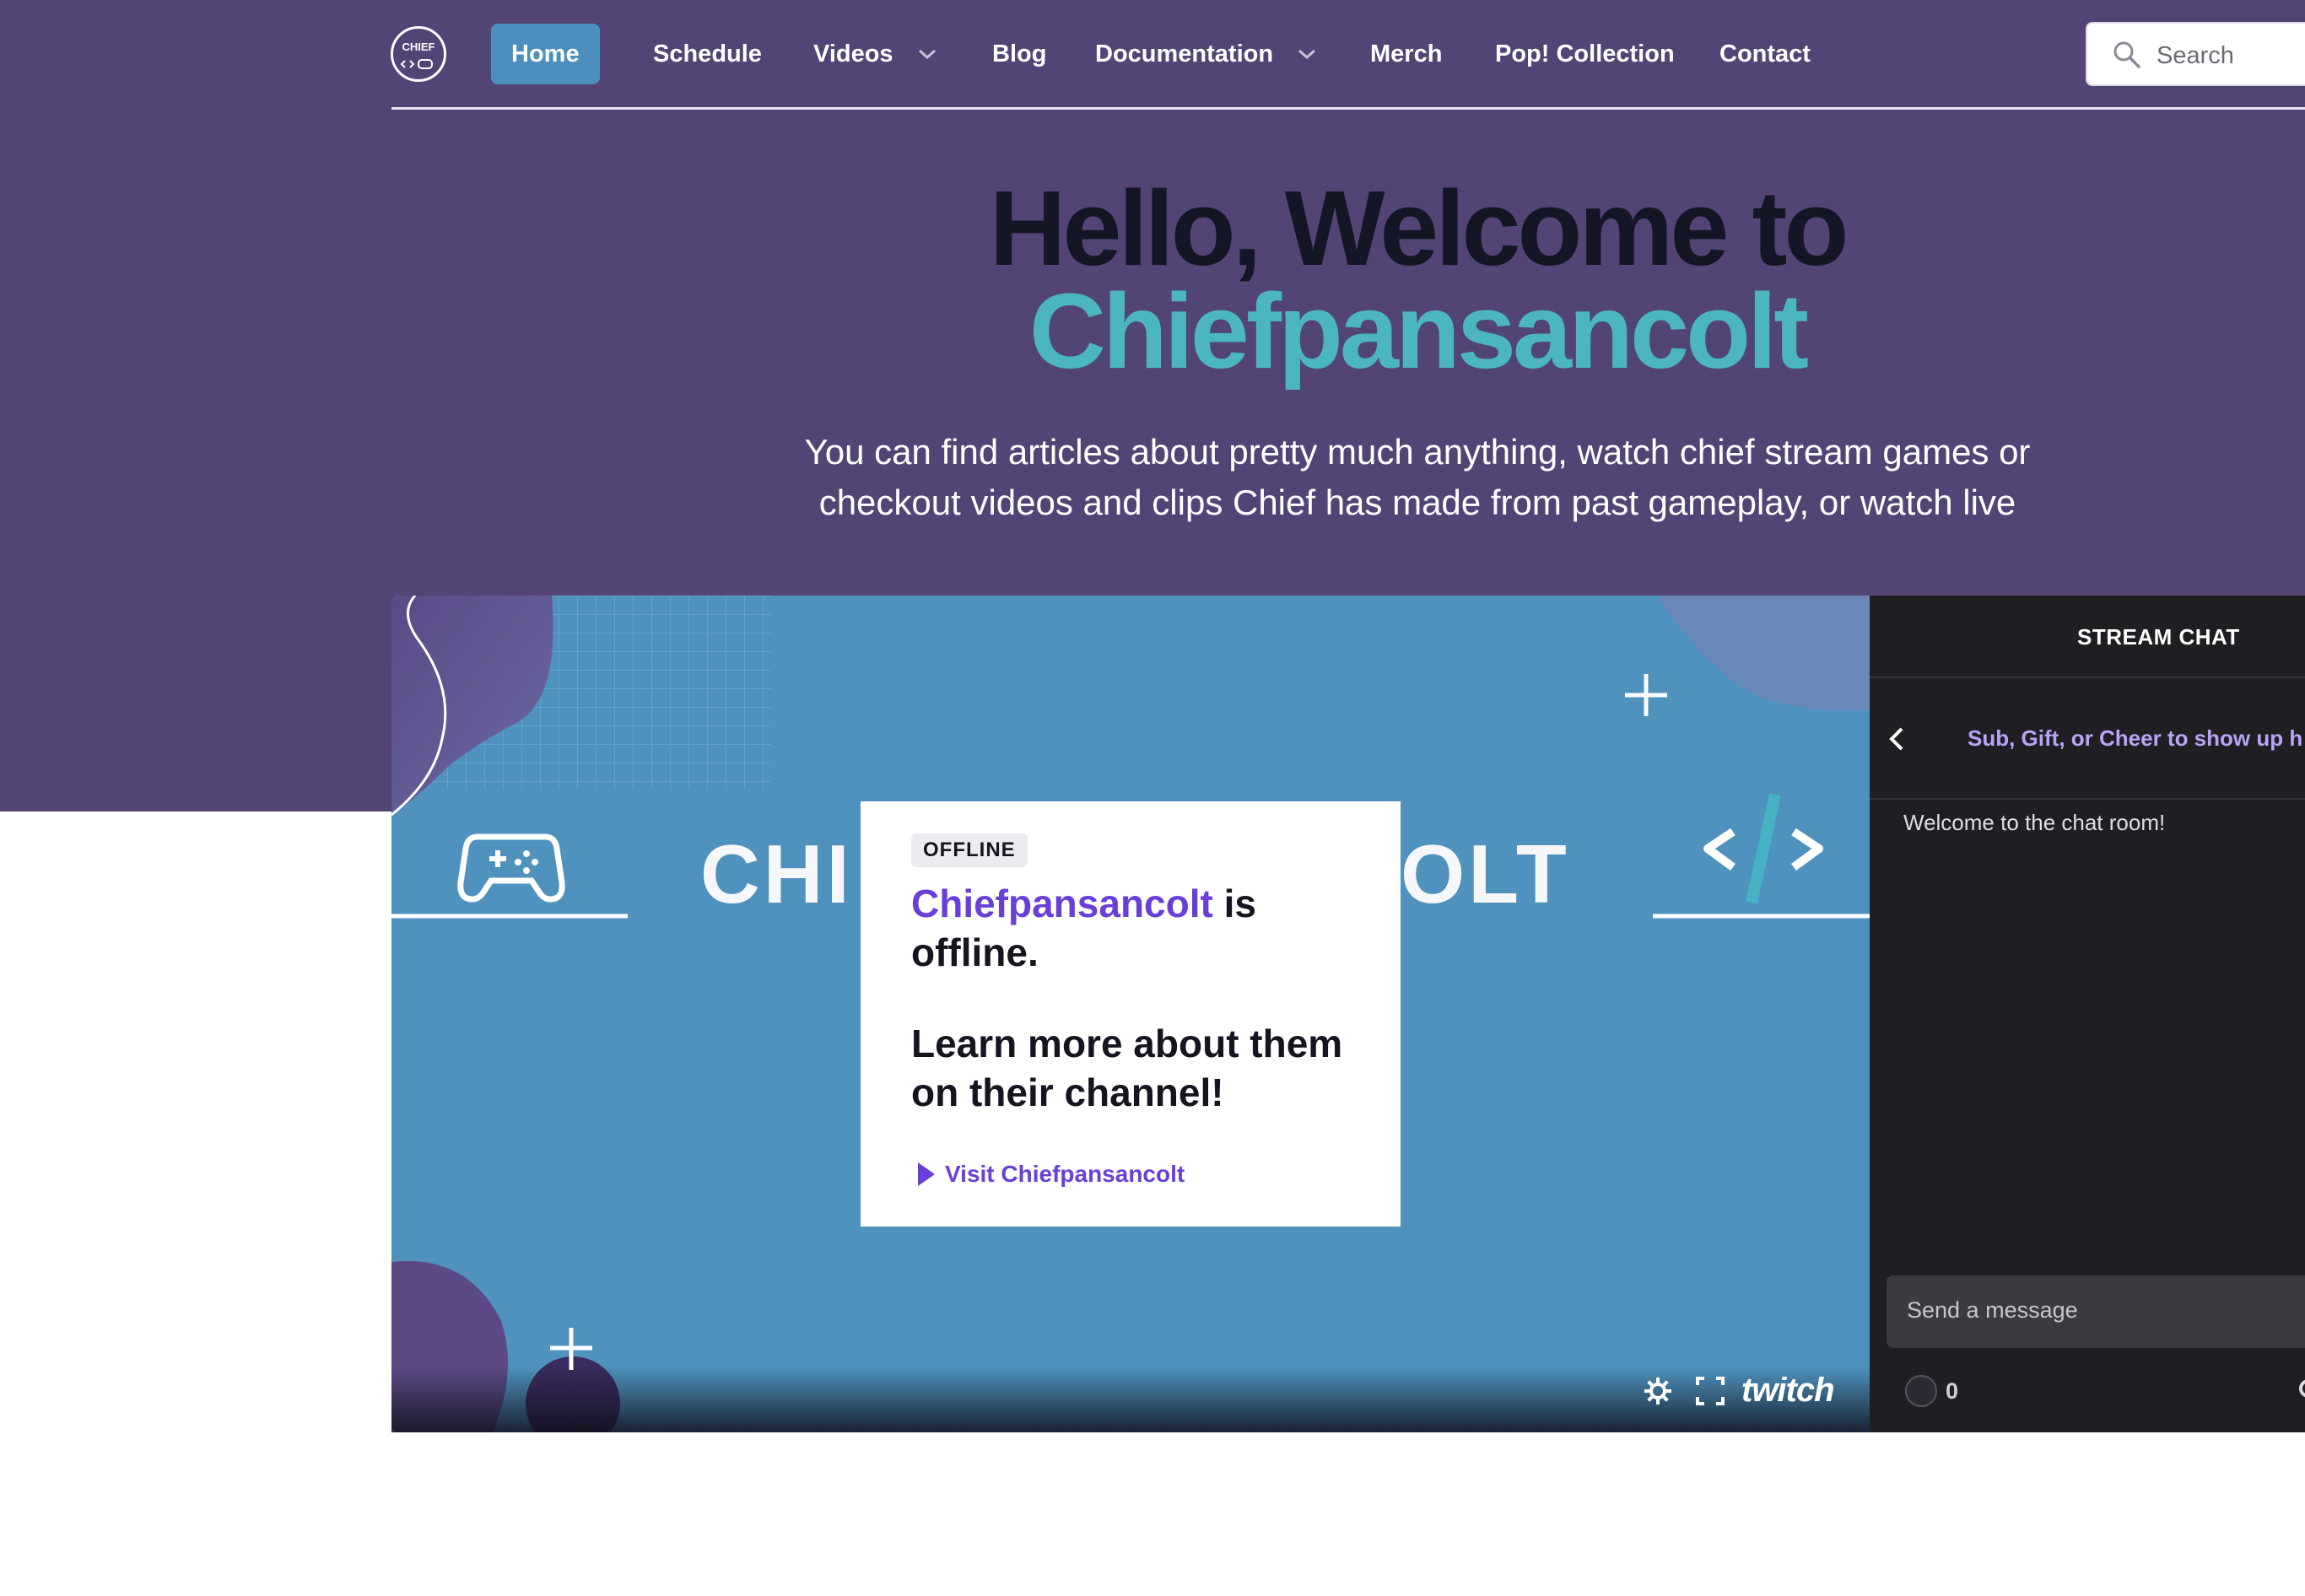 This screenshot has width=2305, height=1596. What do you see at coordinates (2126, 55) in the screenshot?
I see `search-icon` at bounding box center [2126, 55].